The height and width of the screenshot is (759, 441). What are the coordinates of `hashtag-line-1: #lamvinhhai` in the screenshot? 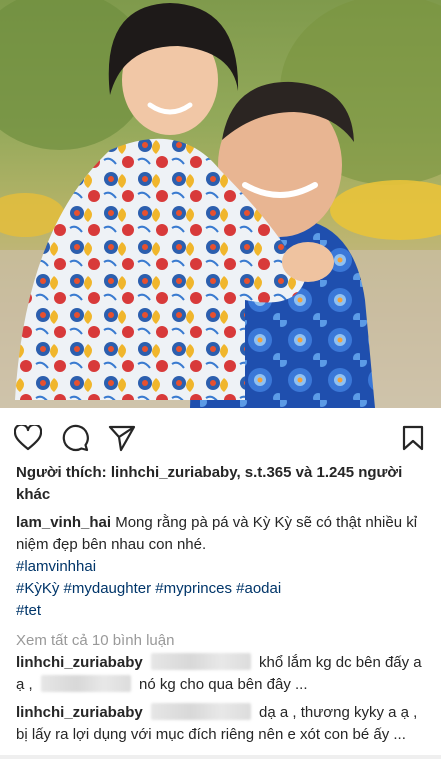 It's located at (221, 567).